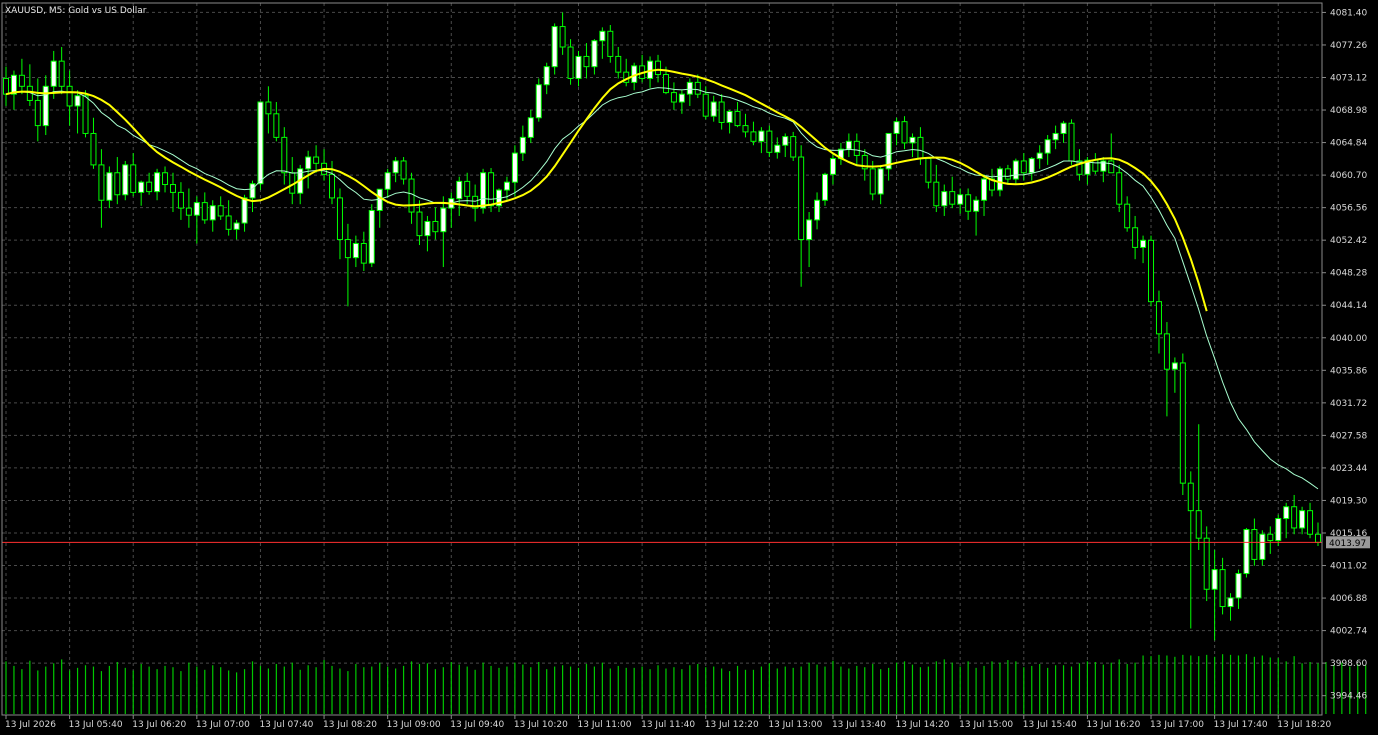  I want to click on price-tag-label: 4013.97, so click(1347, 544).